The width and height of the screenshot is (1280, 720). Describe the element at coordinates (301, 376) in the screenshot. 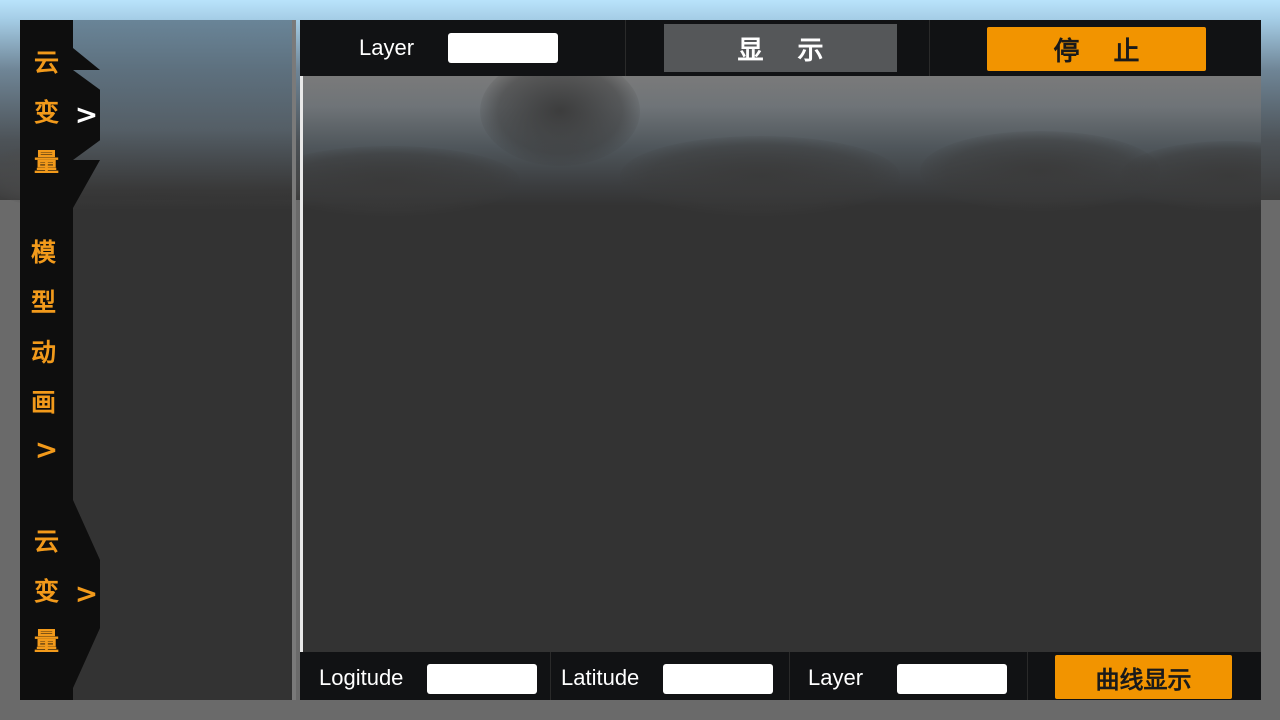

I see `viewport-edge` at that location.